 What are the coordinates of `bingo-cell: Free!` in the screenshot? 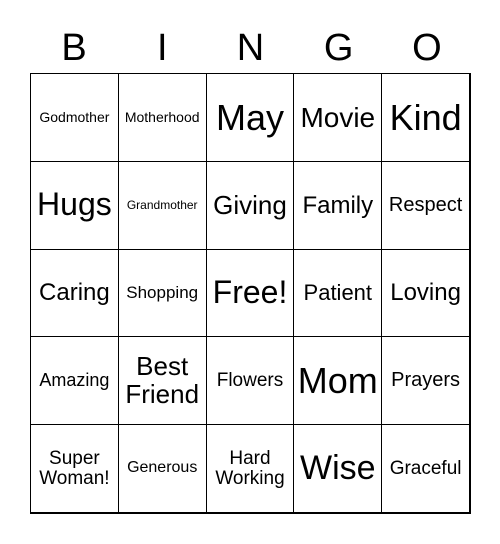 It's located at (250, 293).